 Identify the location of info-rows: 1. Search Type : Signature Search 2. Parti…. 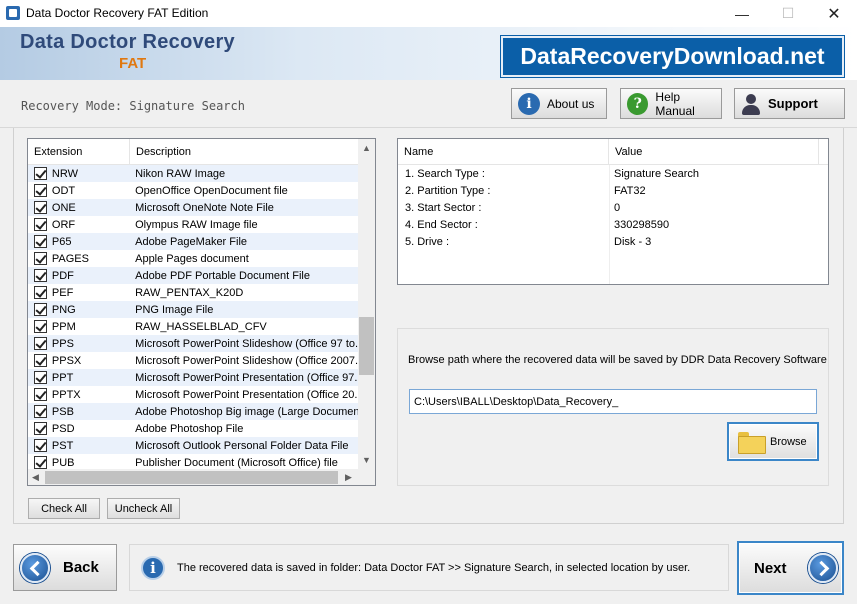
(613, 207).